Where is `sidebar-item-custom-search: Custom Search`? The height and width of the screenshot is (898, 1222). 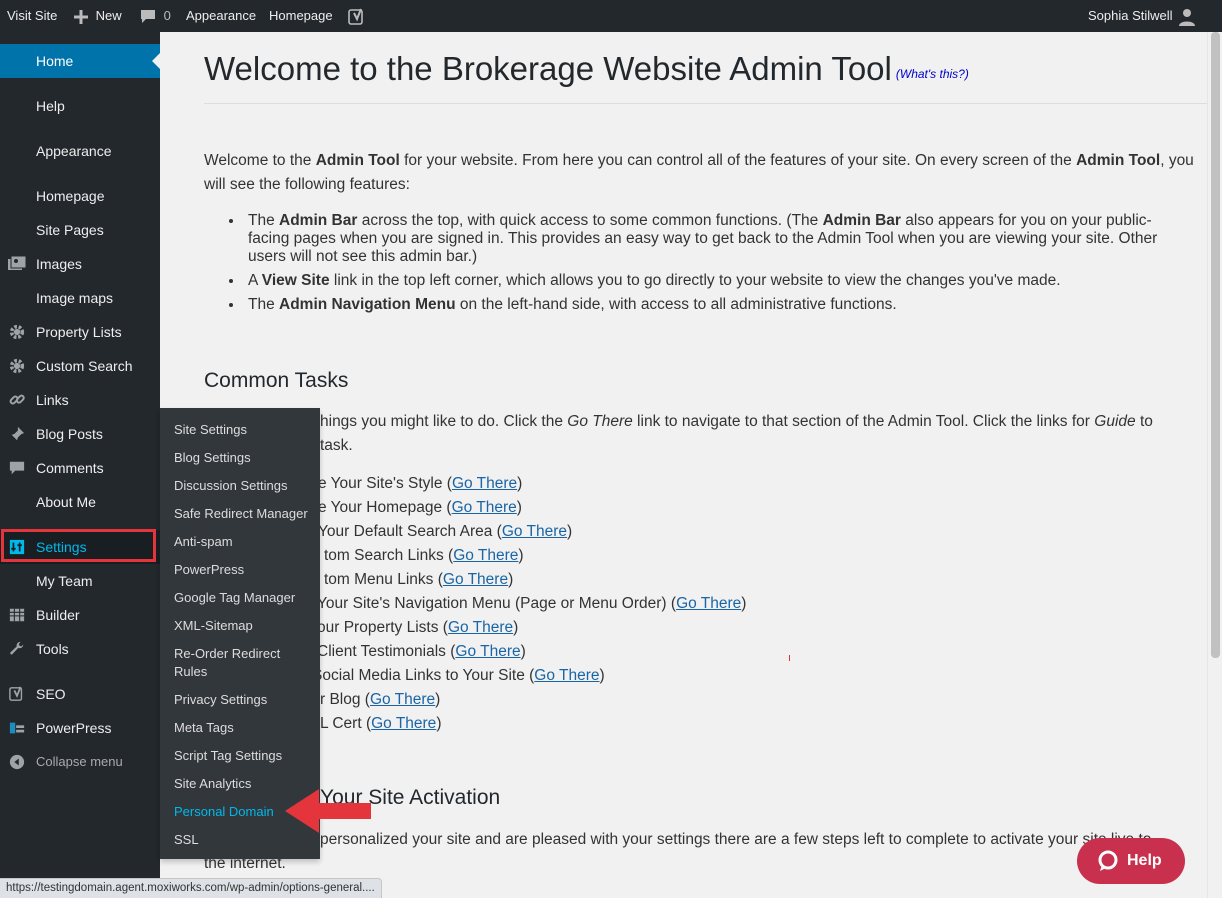 sidebar-item-custom-search: Custom Search is located at coordinates (80, 366).